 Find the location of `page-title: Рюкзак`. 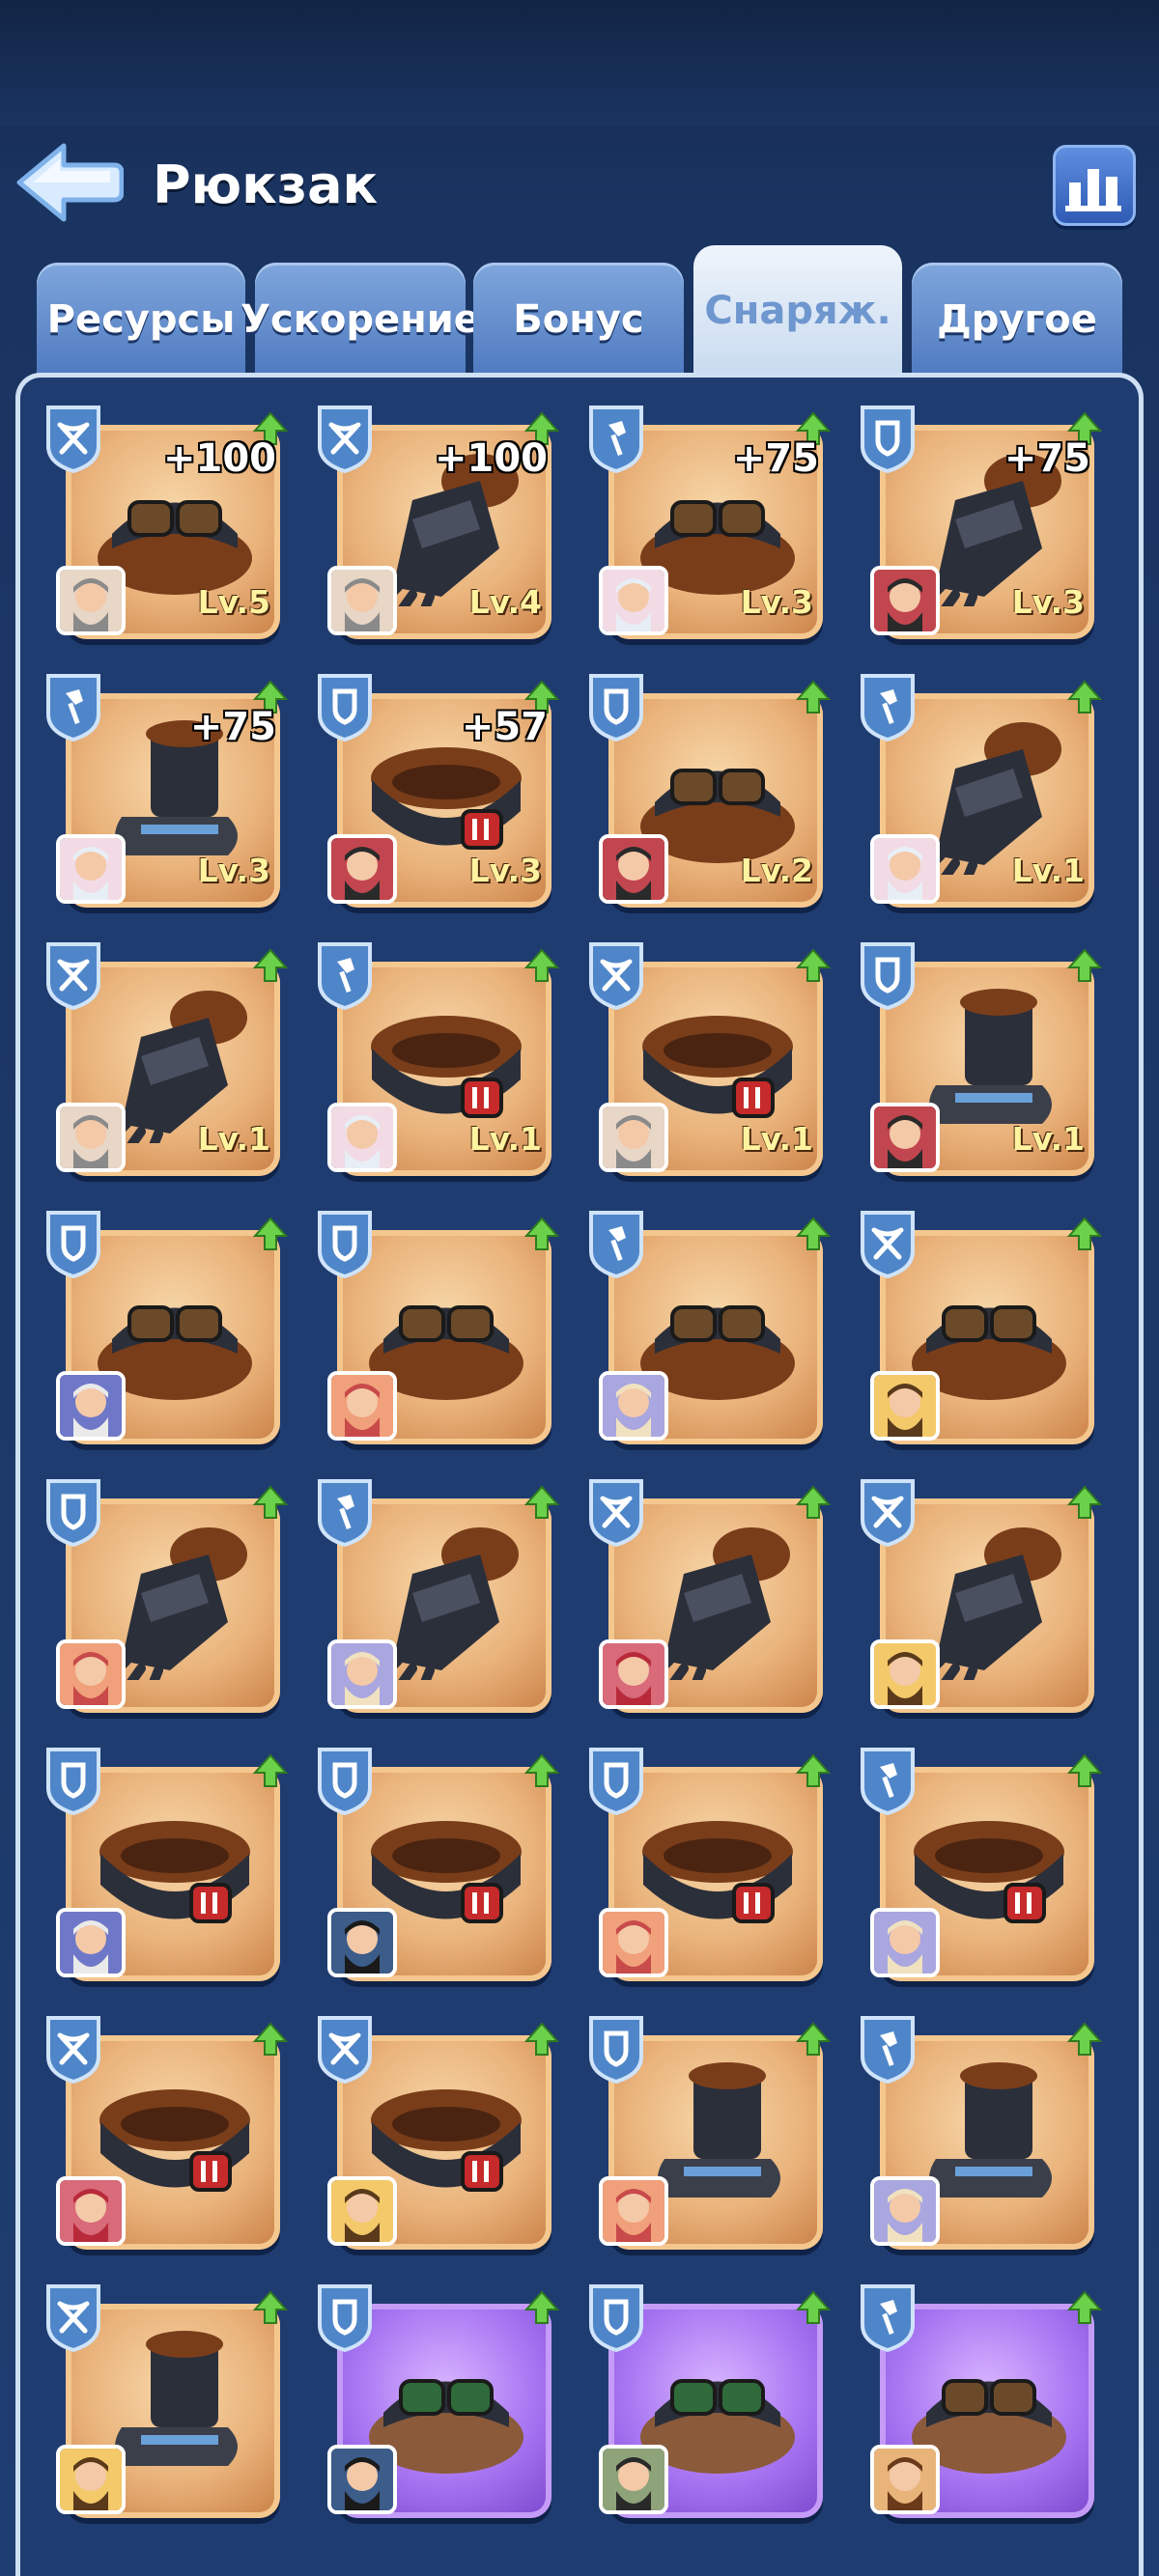

page-title: Рюкзак is located at coordinates (266, 185).